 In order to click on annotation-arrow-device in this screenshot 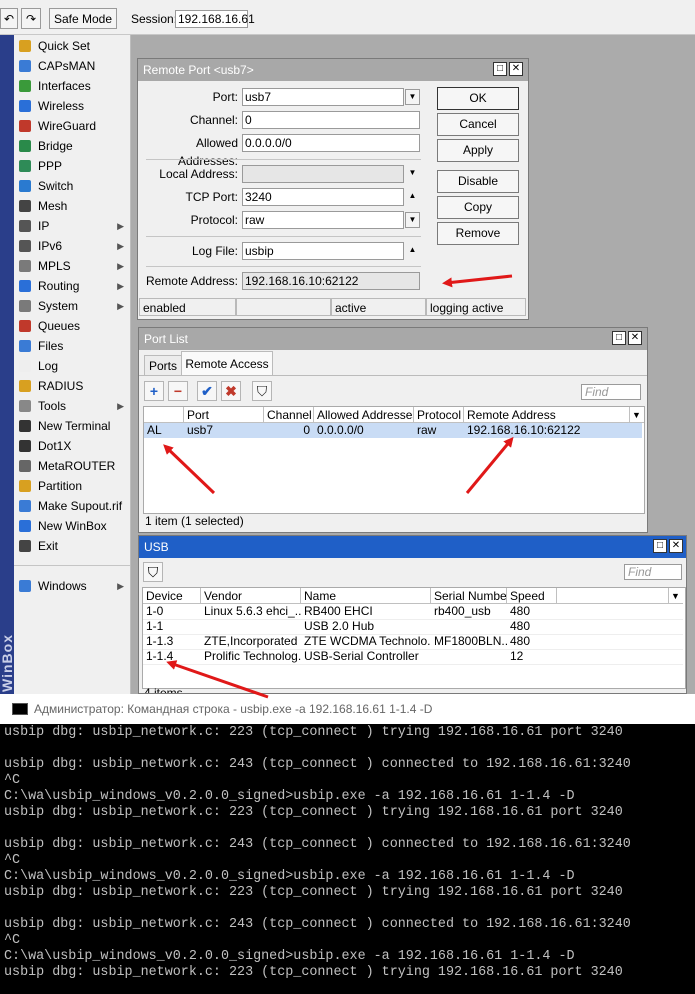, I will do `click(217, 679)`.